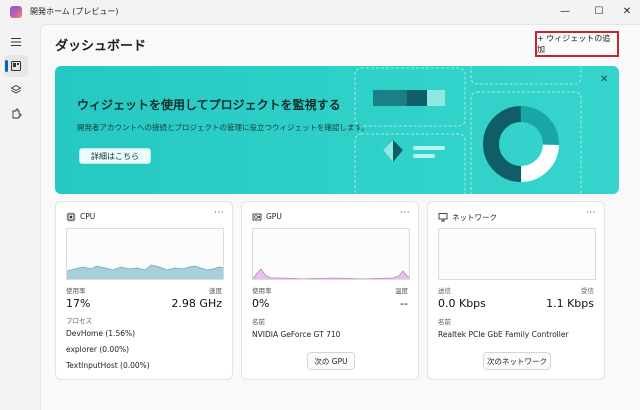 This screenshot has height=410, width=640. I want to click on menu-toggle-button, so click(16, 42).